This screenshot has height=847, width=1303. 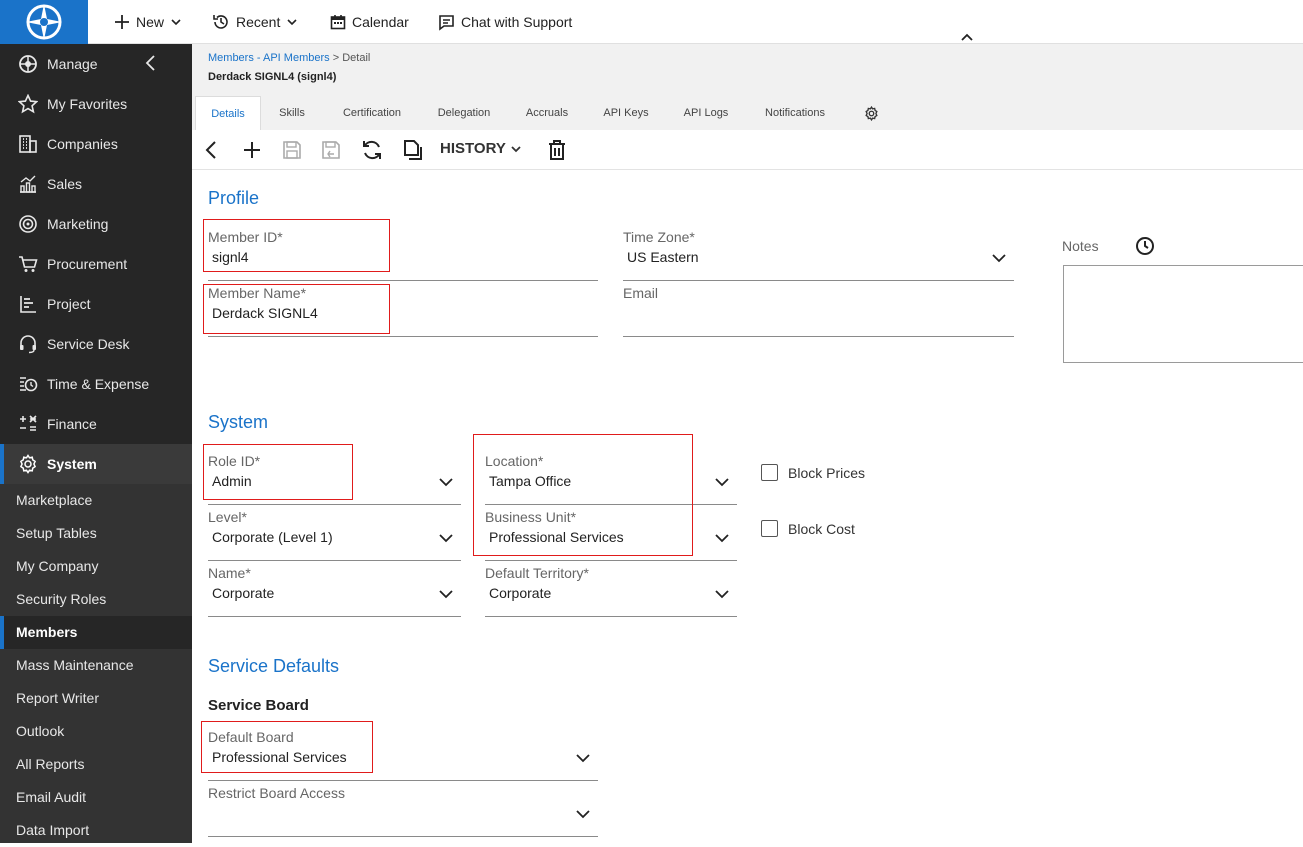 What do you see at coordinates (274, 666) in the screenshot?
I see `section-title-service-defaults: Service Defaults` at bounding box center [274, 666].